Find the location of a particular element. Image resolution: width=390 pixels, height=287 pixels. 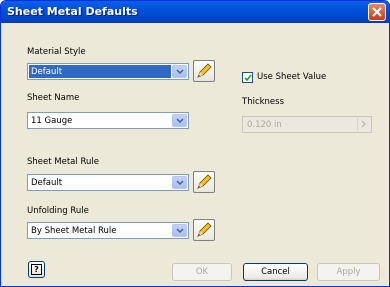

sheet-name-dropdown-arrow is located at coordinates (179, 120).